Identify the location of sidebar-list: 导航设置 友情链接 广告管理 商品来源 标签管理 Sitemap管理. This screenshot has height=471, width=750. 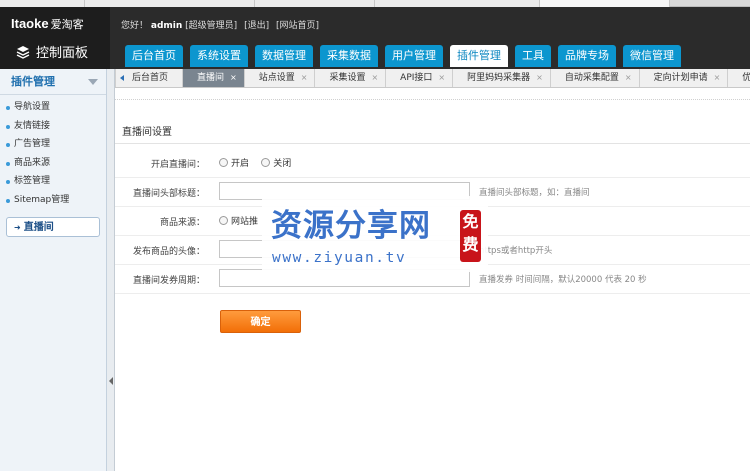
(53, 152).